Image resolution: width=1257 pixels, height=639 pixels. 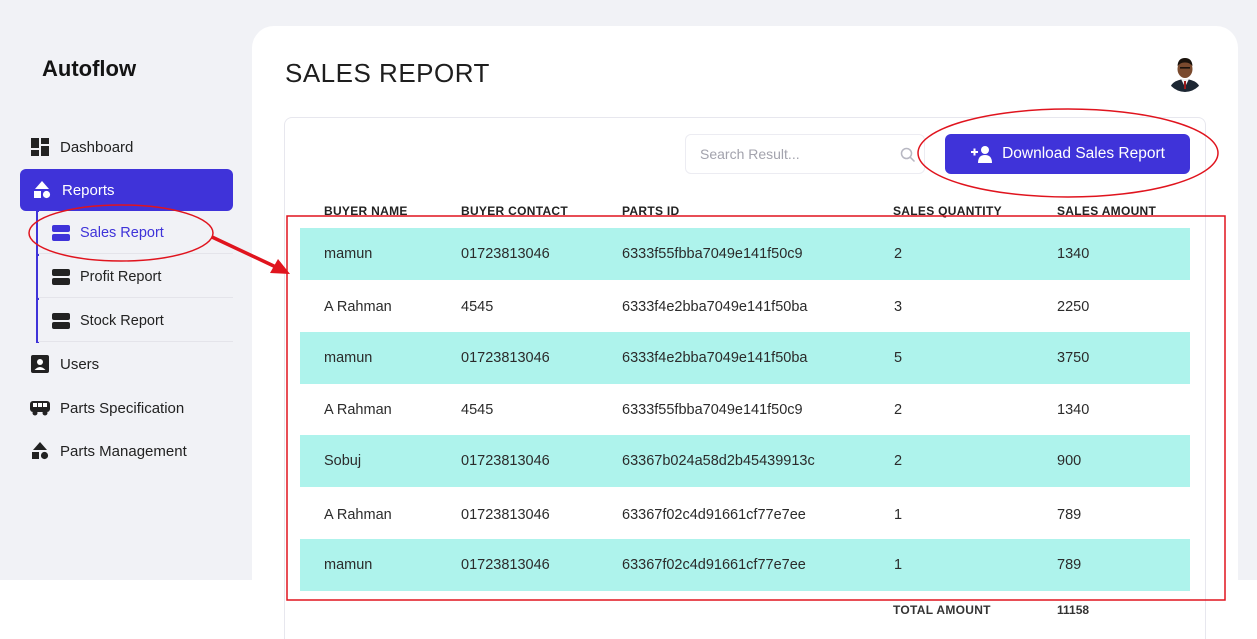 I want to click on sidebar-item-users: Users, so click(x=64, y=364).